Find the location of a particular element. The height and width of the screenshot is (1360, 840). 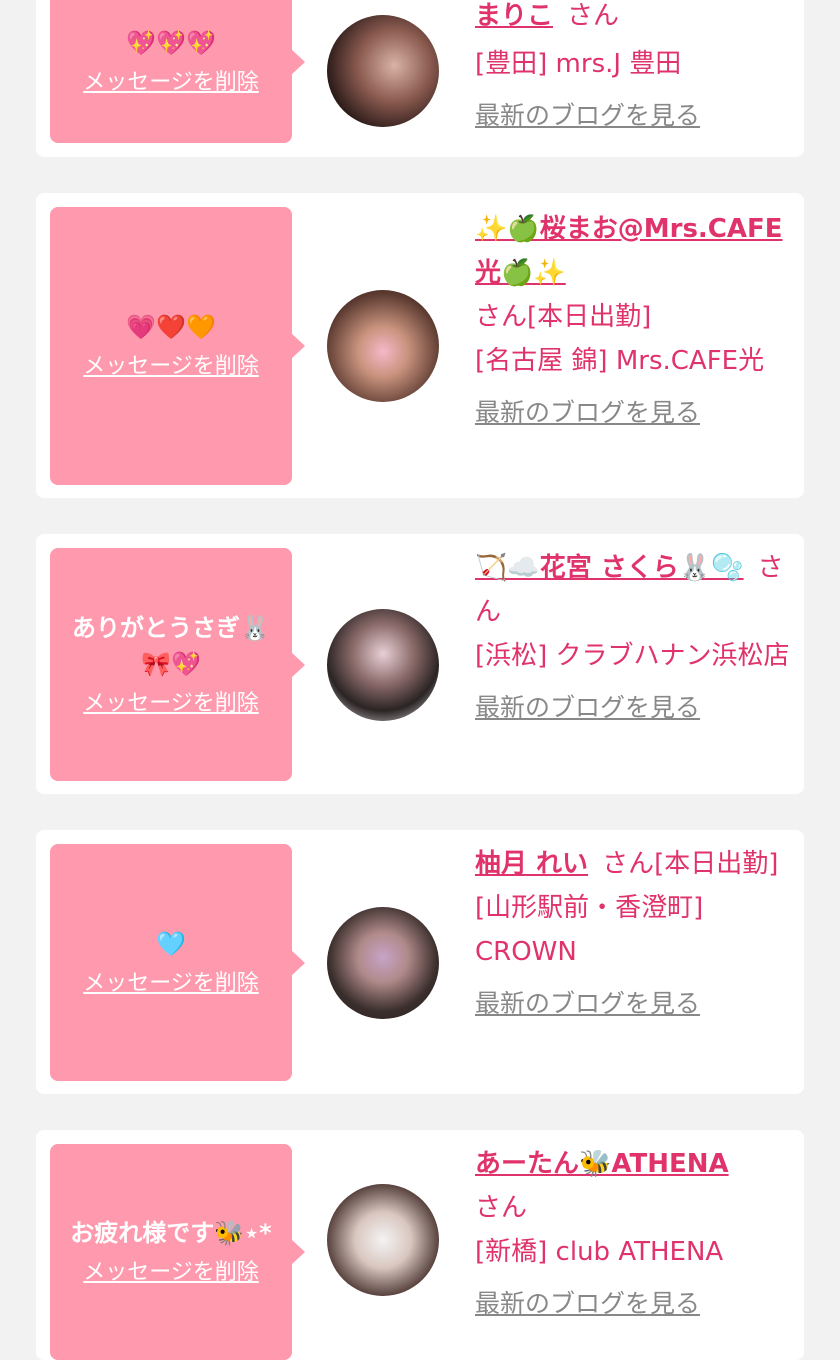

profile-info: まりこ さん [豊田] mrs.J 豊田 最新のブログを見る is located at coordinates (635, 68).